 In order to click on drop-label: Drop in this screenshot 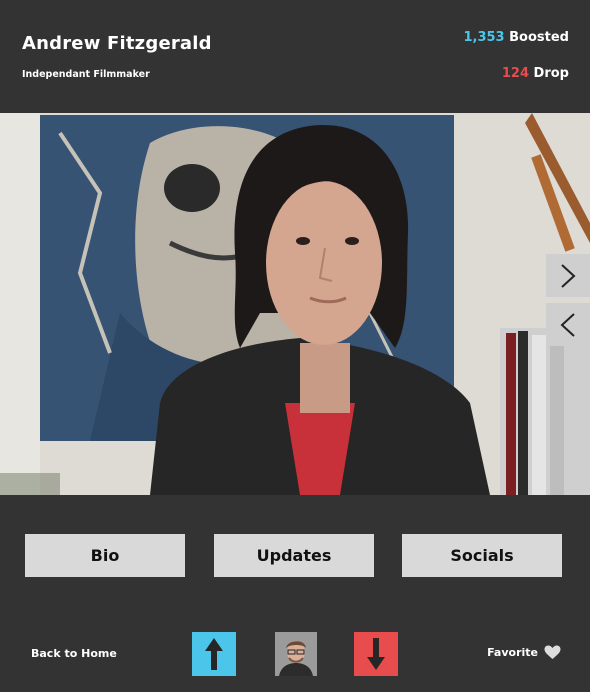, I will do `click(551, 73)`.